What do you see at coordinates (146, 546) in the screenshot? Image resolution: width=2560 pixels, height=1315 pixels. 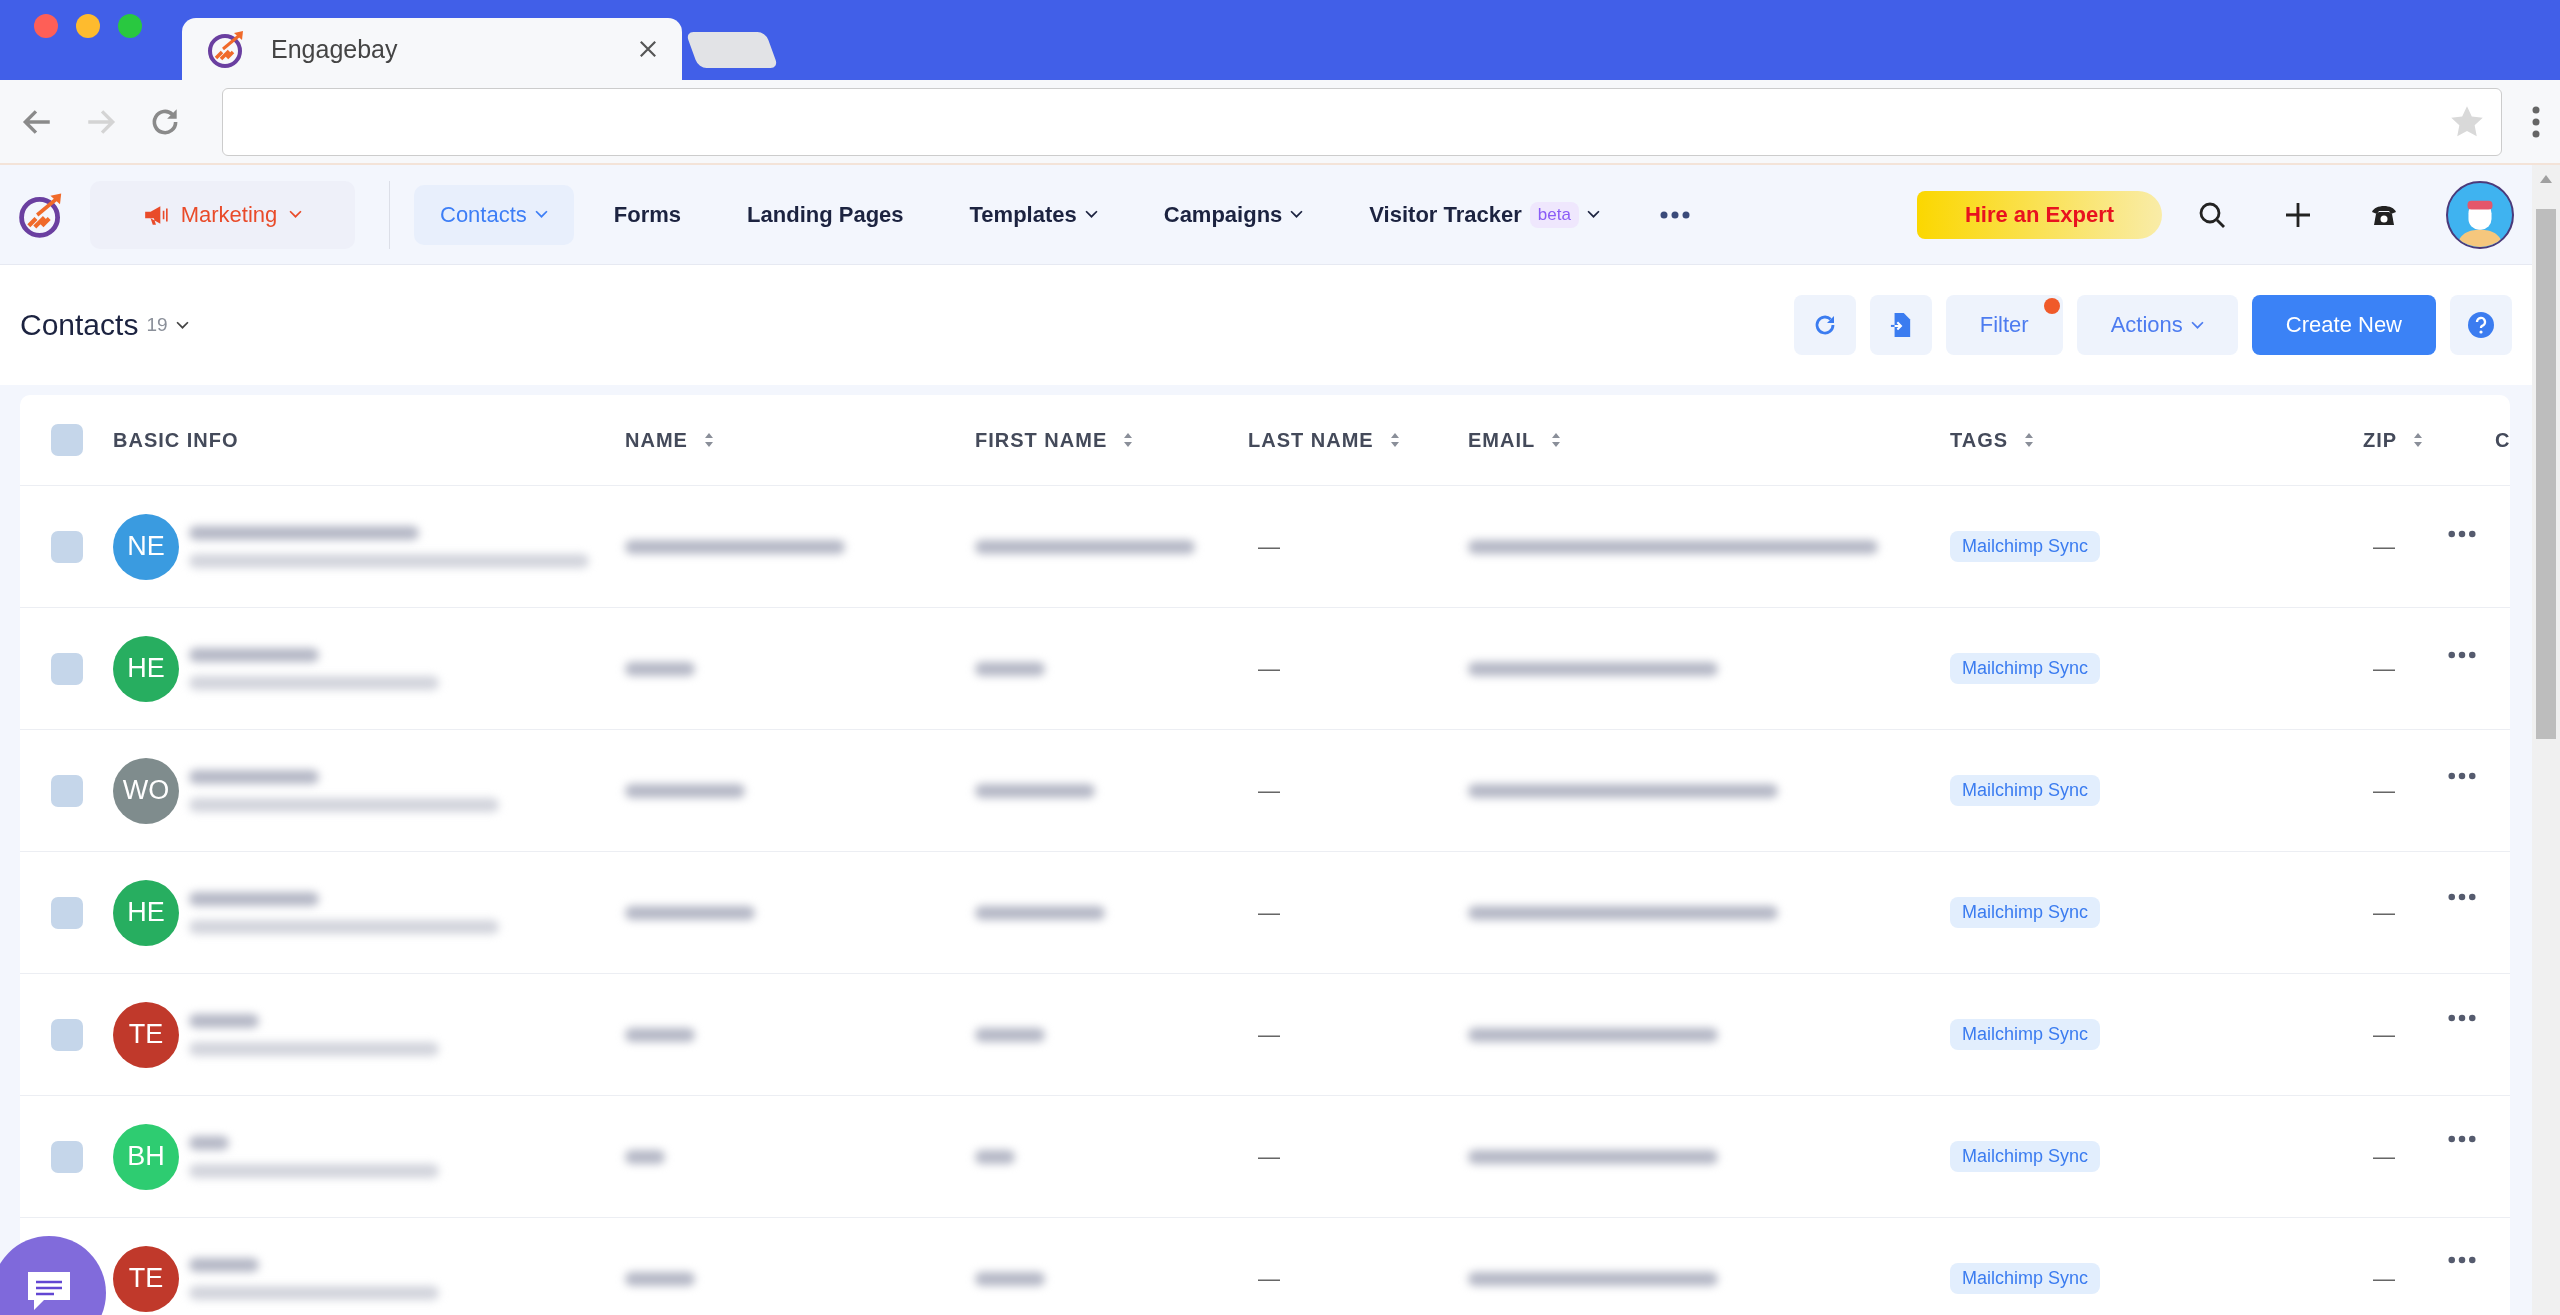 I see `initials-avatar: NE` at bounding box center [146, 546].